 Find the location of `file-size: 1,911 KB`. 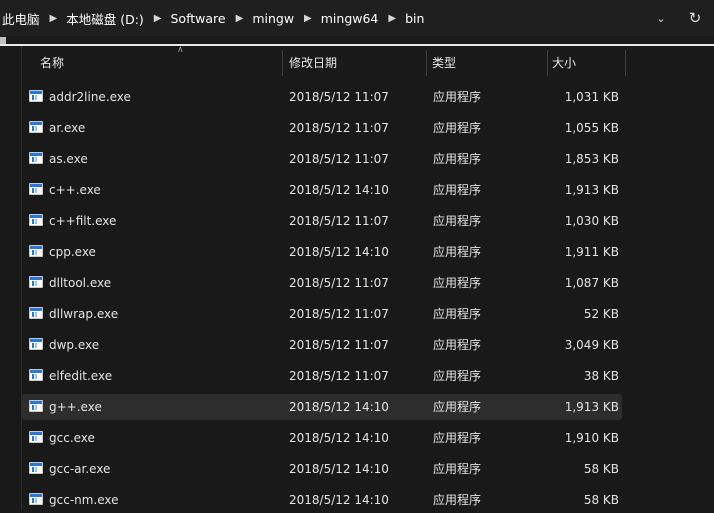

file-size: 1,911 KB is located at coordinates (591, 252).